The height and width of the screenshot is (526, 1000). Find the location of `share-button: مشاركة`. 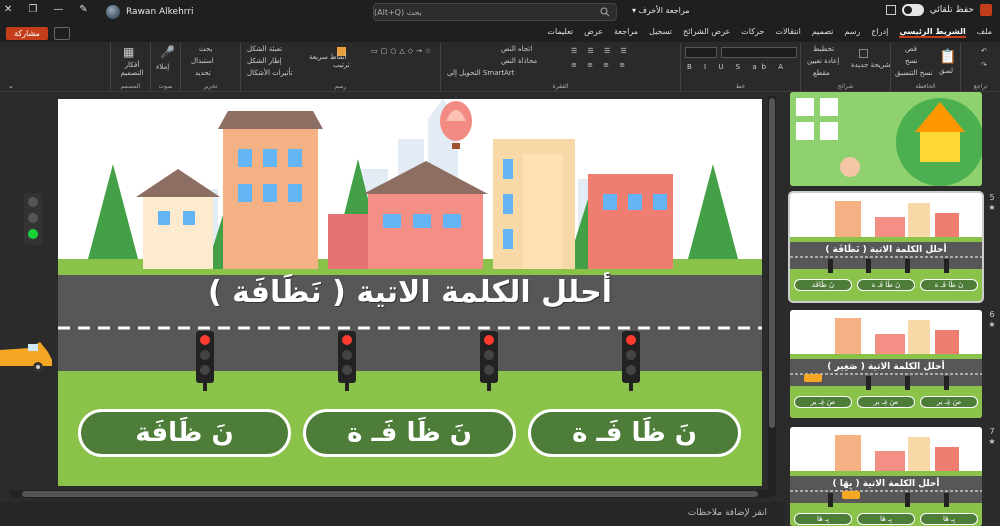

share-button: مشاركة is located at coordinates (27, 33).